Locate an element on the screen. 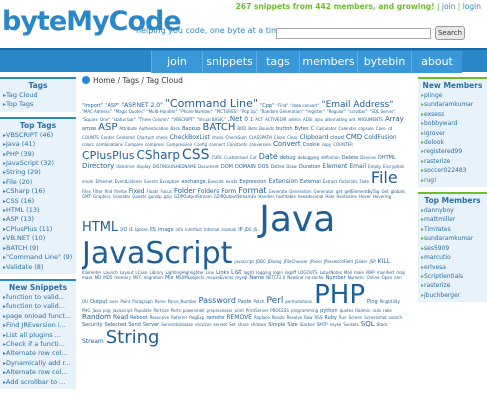 The width and height of the screenshot is (487, 400). tag-cloud-item: "Find" is located at coordinates (282, 105).